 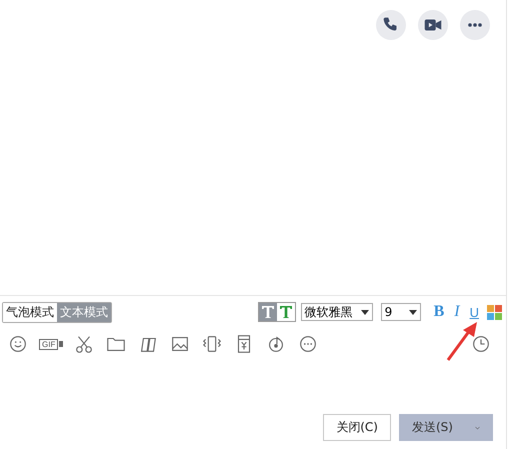 I want to click on size-dropdown: 9, so click(x=400, y=312).